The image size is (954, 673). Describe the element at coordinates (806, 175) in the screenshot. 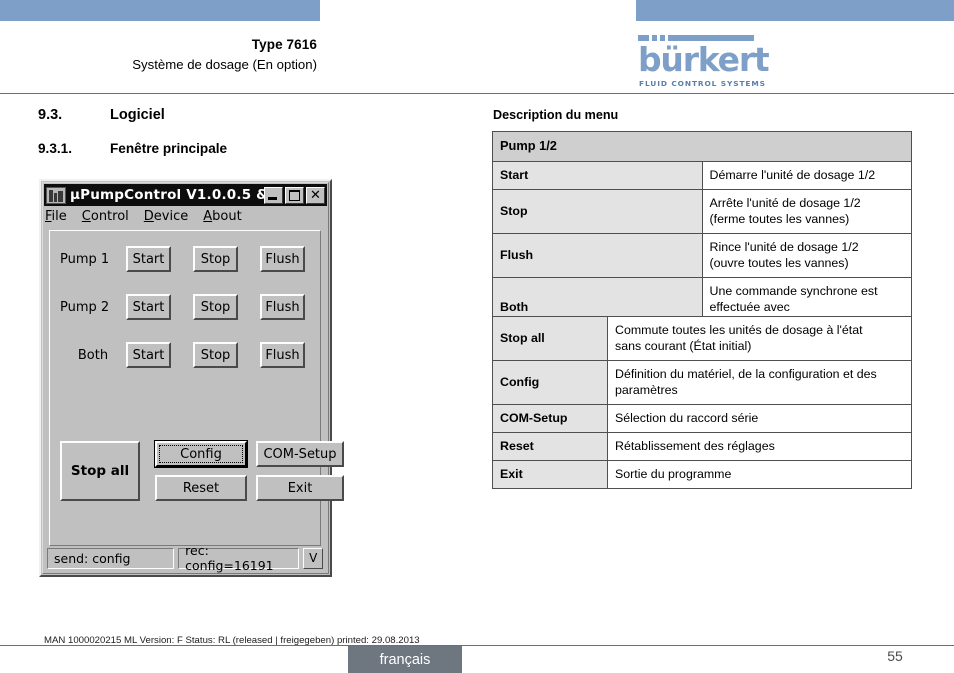

I see `table1-value-start: Démarre l'unité de dosage 1/2` at that location.